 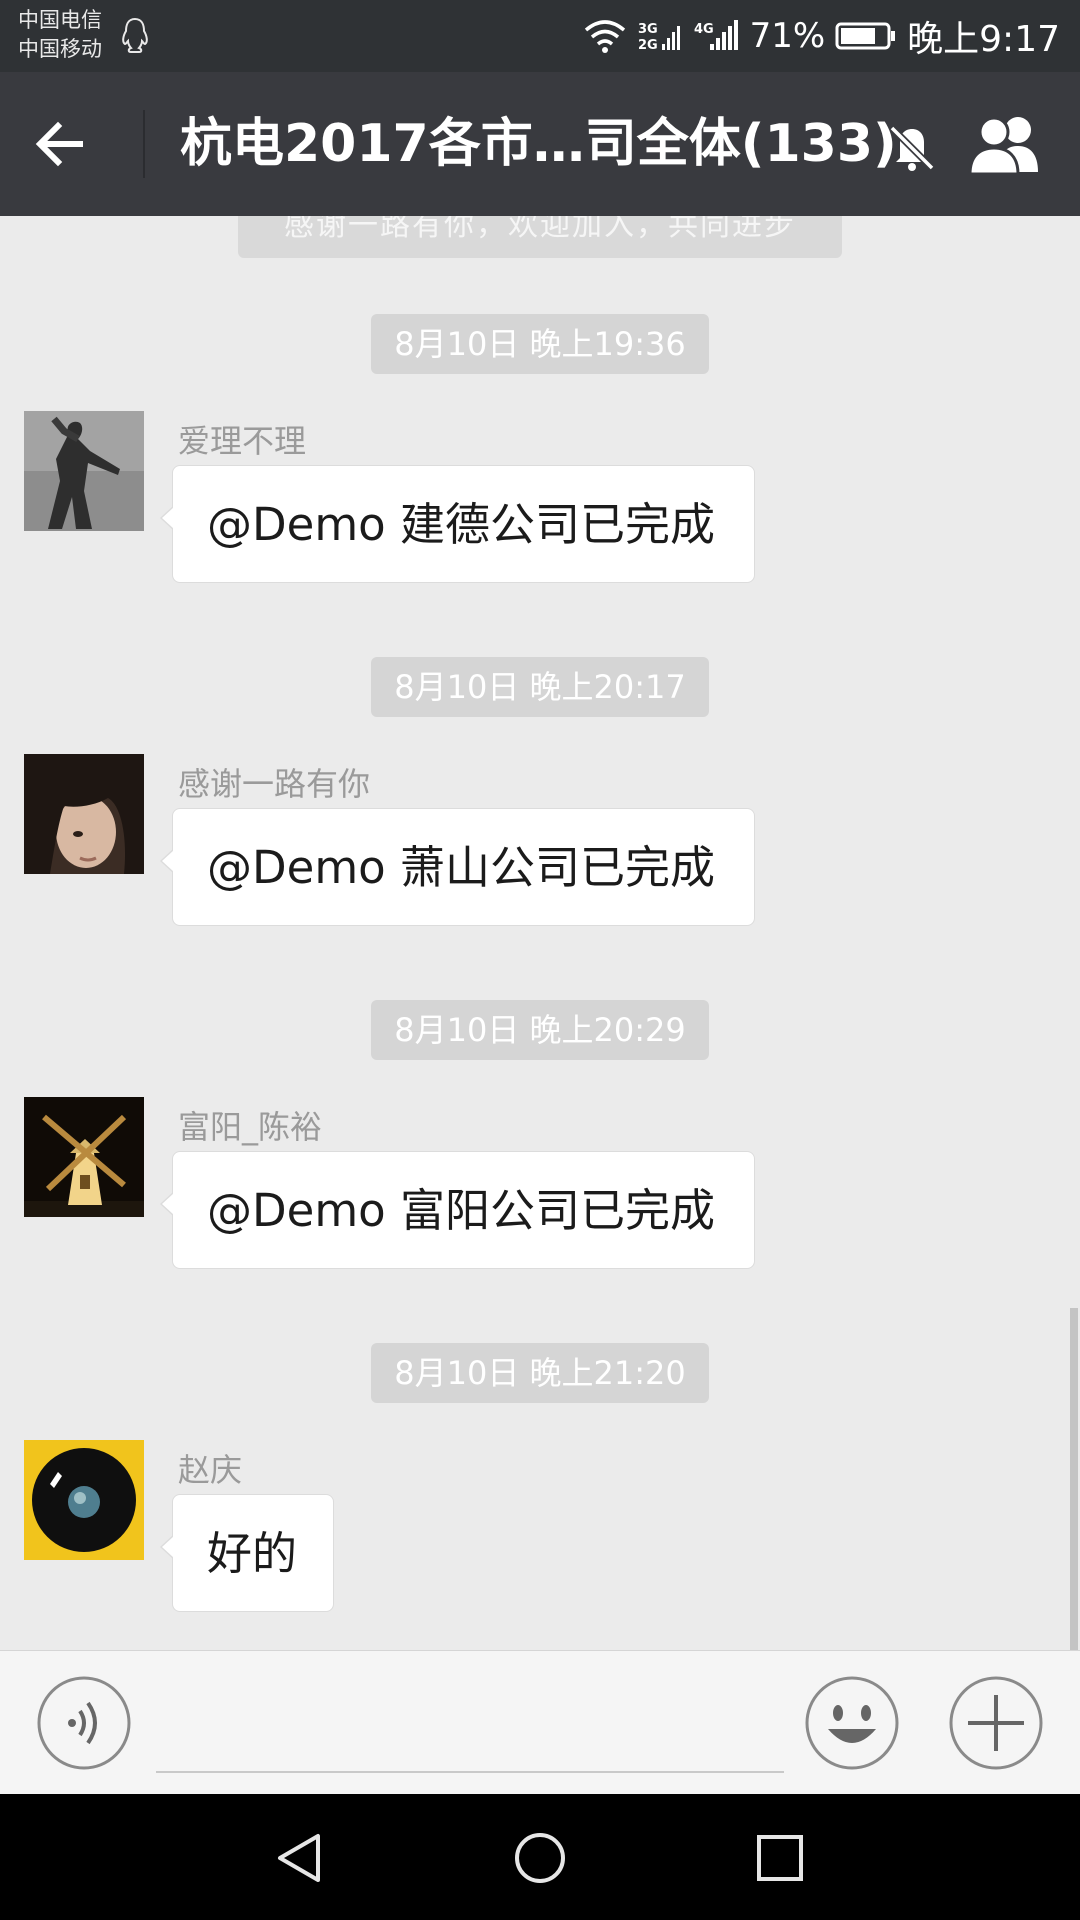 I want to click on nav-back-icon, so click(x=300, y=1858).